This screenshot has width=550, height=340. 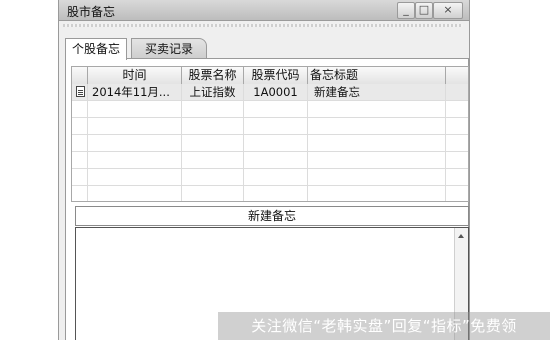 What do you see at coordinates (80, 75) in the screenshot?
I see `header-icon-col` at bounding box center [80, 75].